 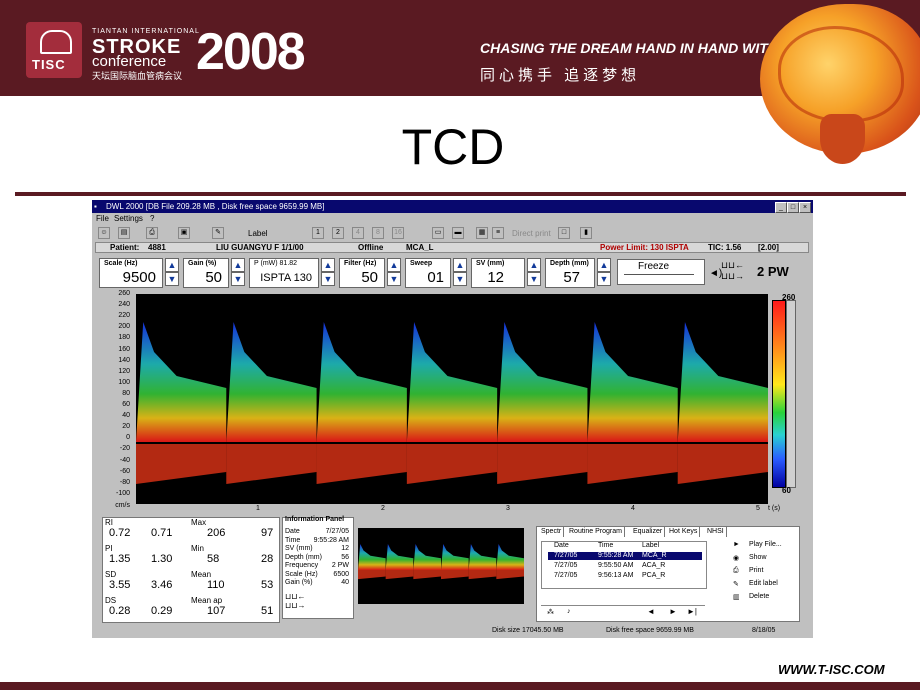 I want to click on toolbar-button-16: 16, so click(x=398, y=233).